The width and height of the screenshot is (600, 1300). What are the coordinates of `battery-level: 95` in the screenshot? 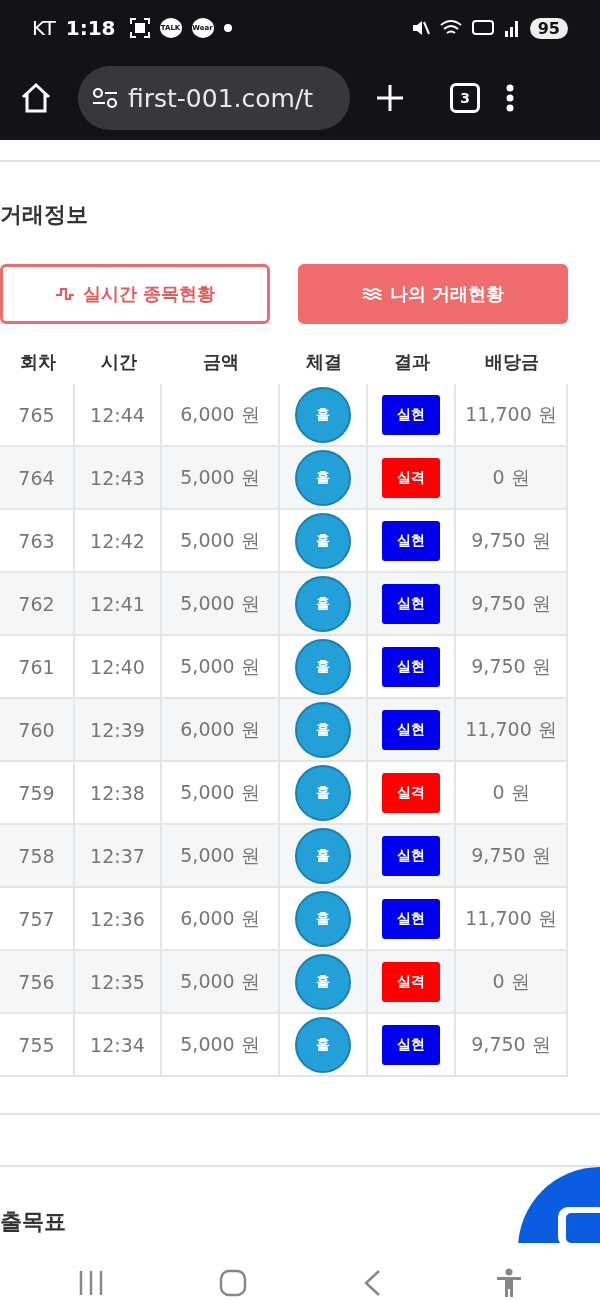 It's located at (548, 28).